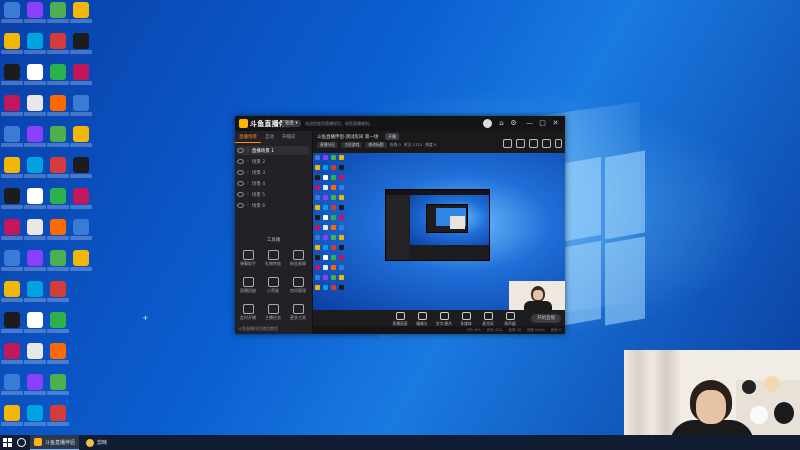 This screenshot has width=800, height=450. What do you see at coordinates (273, 183) in the screenshot?
I see `scene-item: › 场景 4` at bounding box center [273, 183].